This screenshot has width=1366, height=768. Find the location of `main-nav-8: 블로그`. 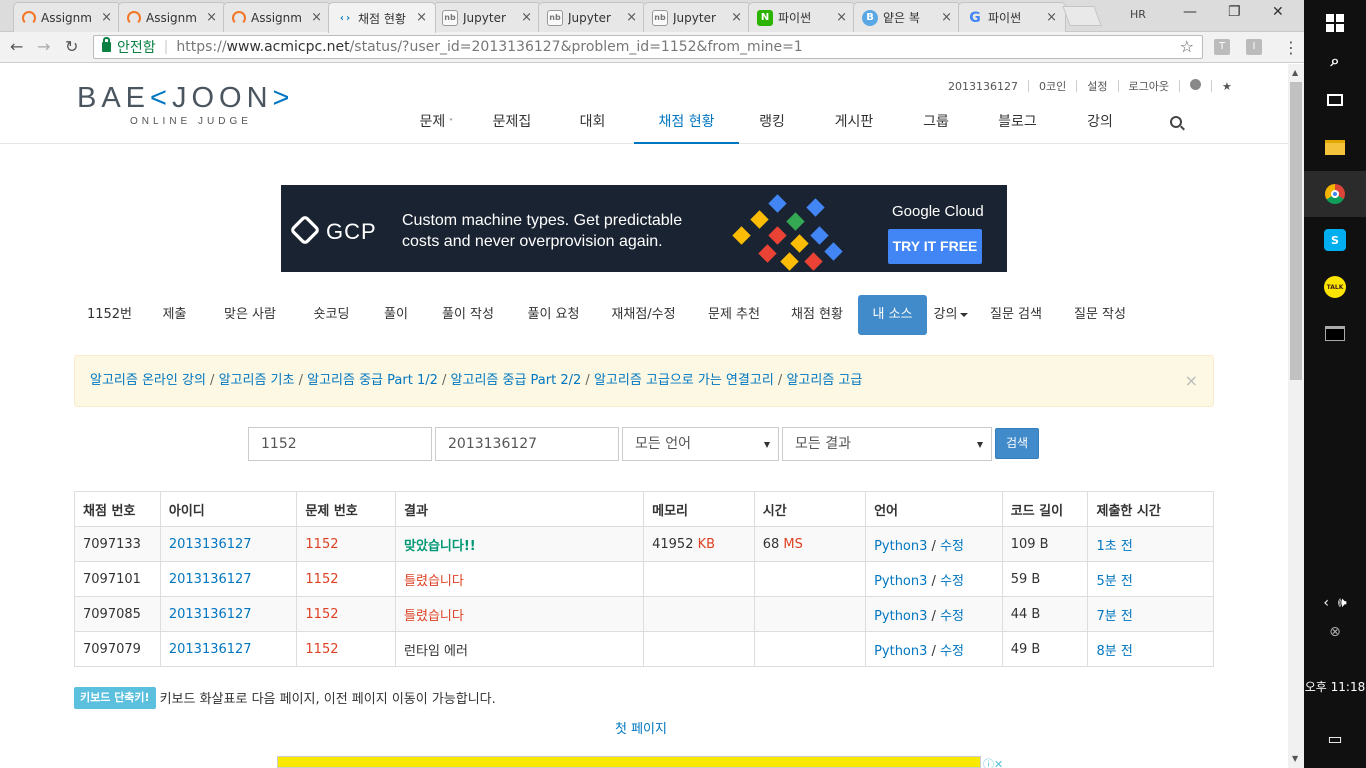

main-nav-8: 블로그 is located at coordinates (1017, 122).